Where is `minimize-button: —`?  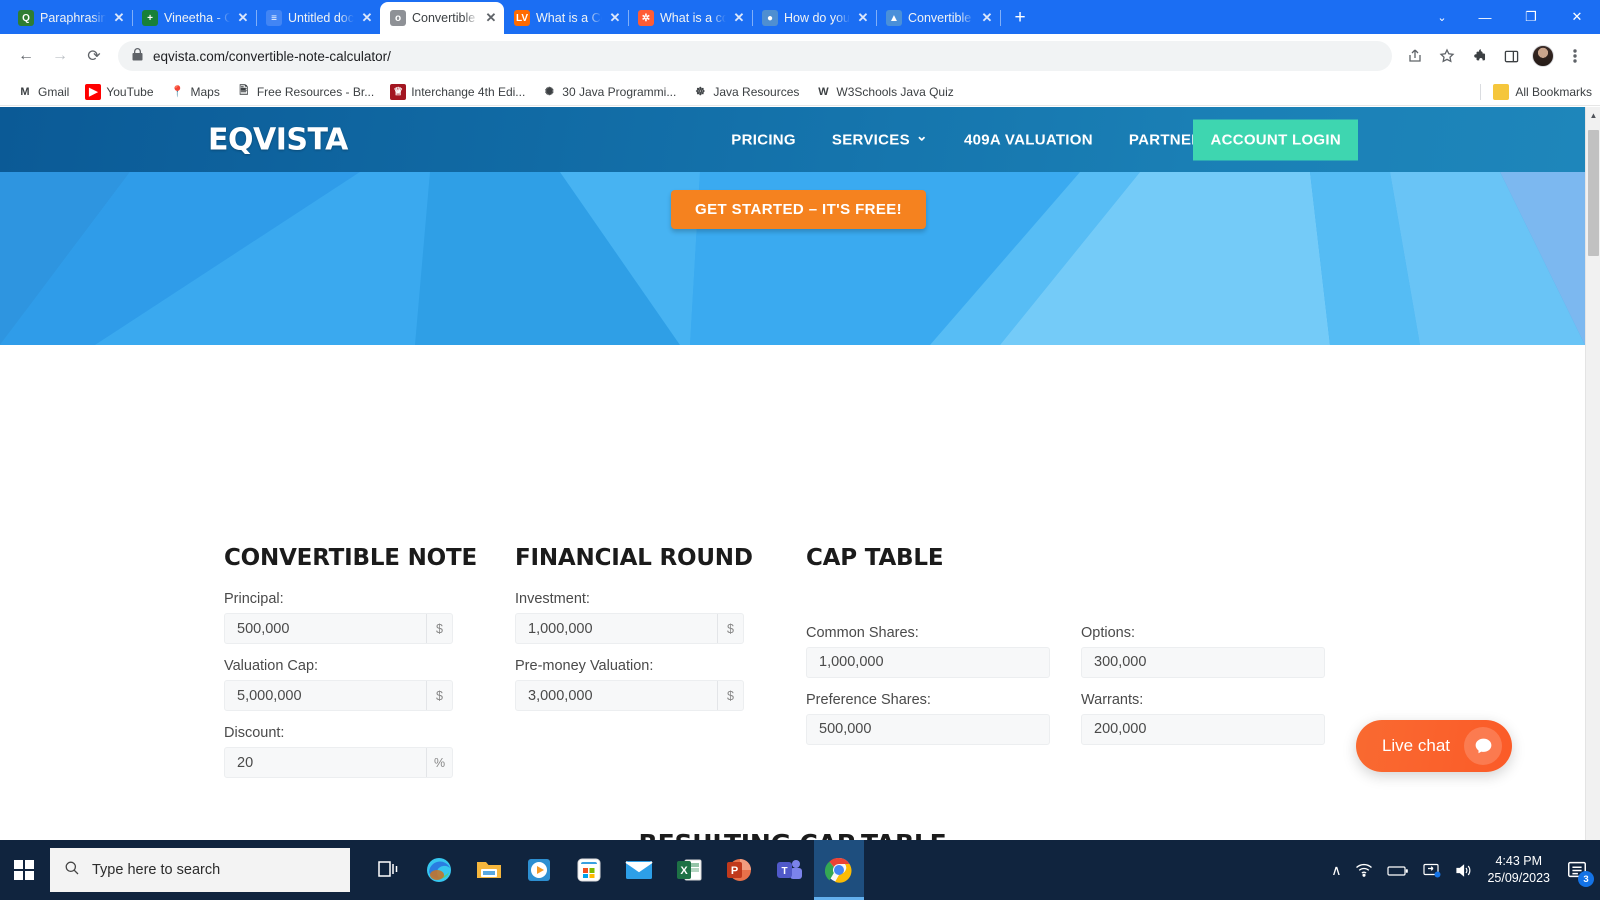 minimize-button: — is located at coordinates (1485, 17).